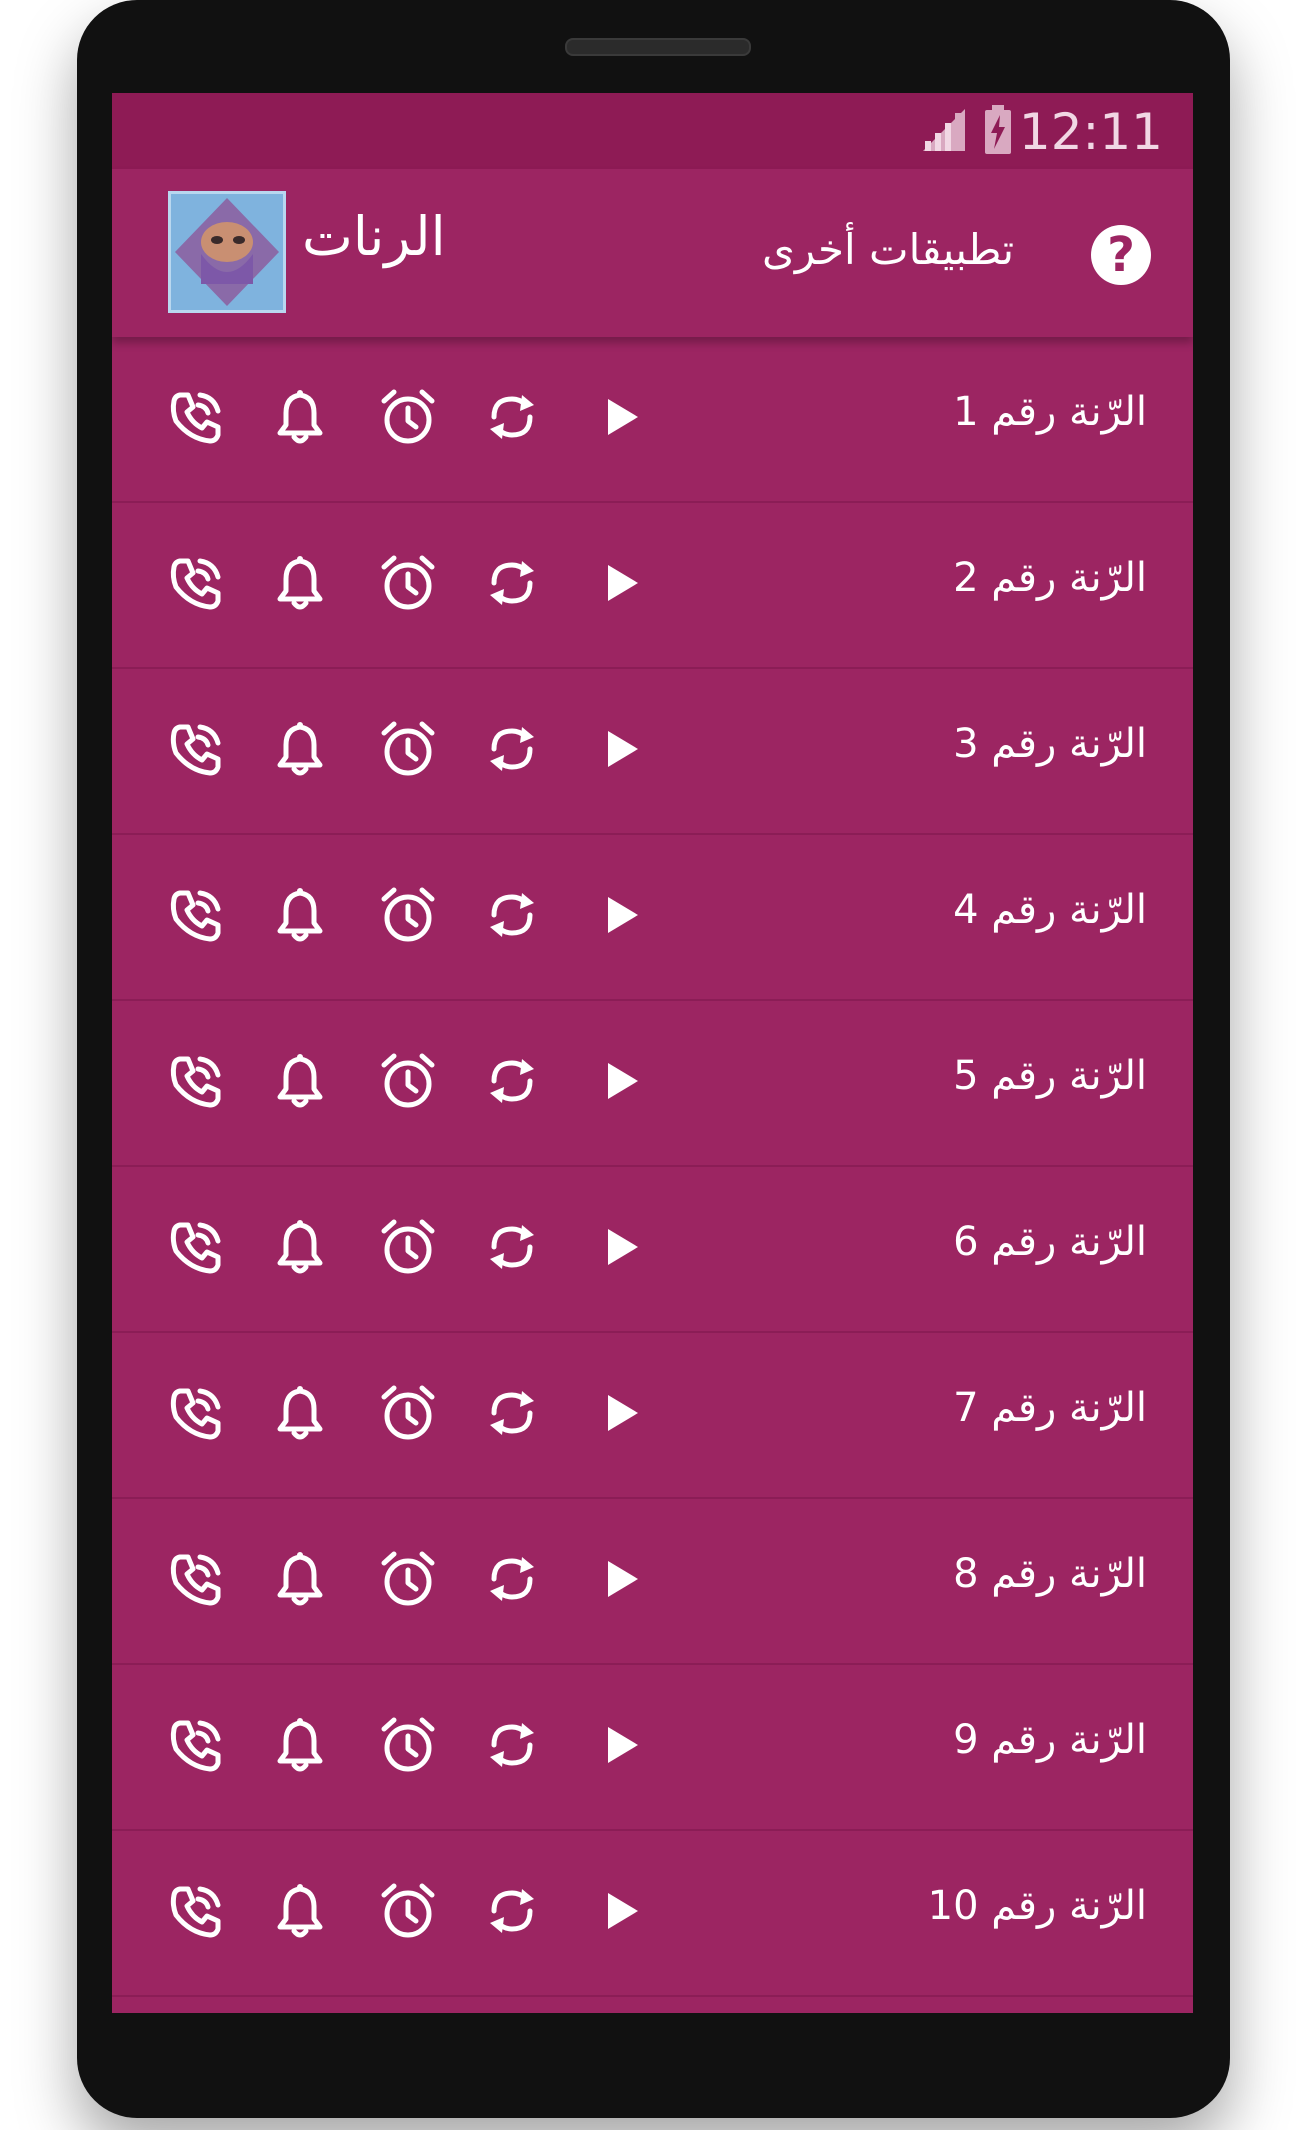  What do you see at coordinates (652, 752) in the screenshot?
I see `ringtone-row-3: الرّنة رقم 3` at bounding box center [652, 752].